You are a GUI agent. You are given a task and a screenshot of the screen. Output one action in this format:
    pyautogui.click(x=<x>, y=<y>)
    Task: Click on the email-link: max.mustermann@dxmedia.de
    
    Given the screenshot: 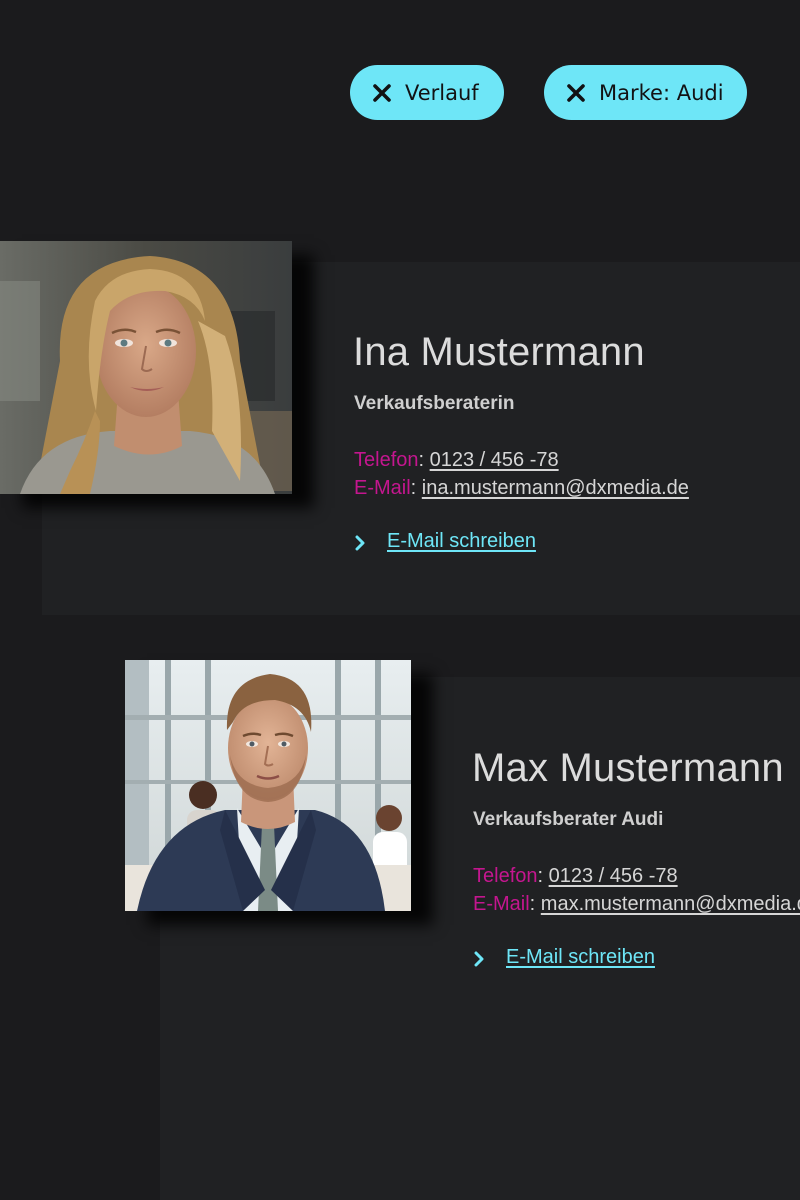 What is the action you would take?
    pyautogui.click(x=670, y=904)
    